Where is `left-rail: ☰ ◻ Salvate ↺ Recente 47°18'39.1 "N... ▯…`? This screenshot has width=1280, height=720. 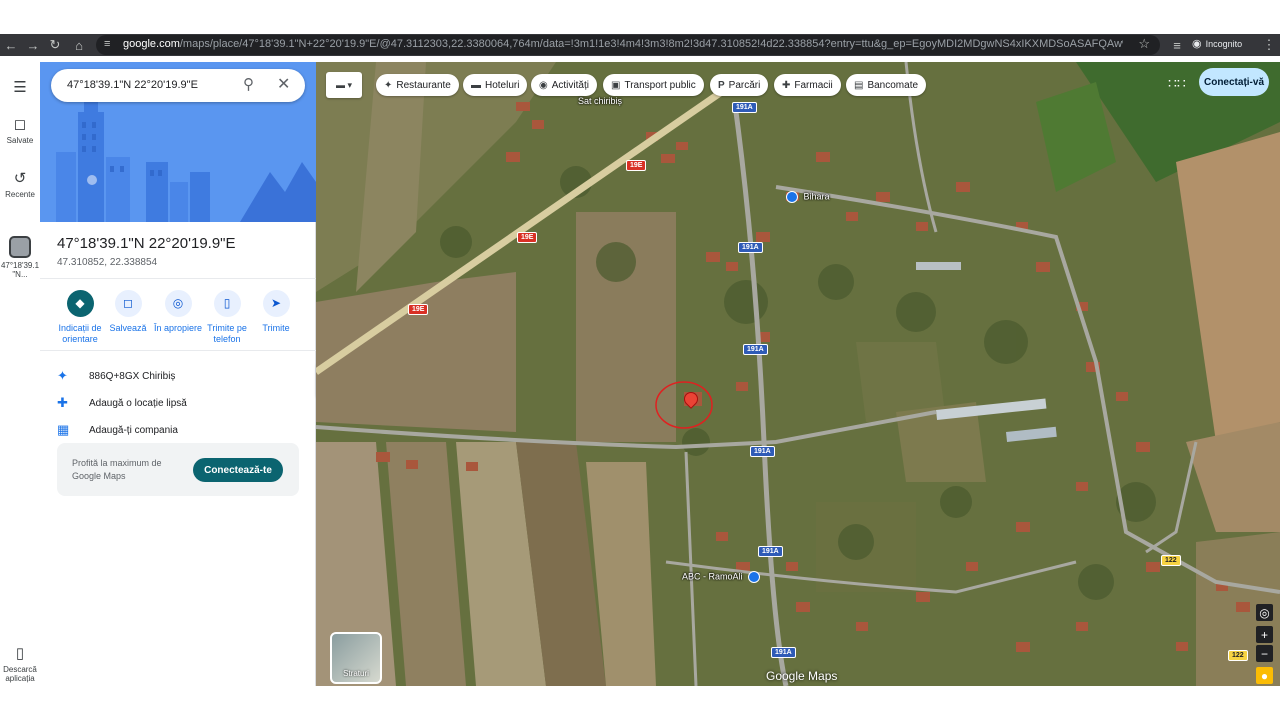 left-rail: ☰ ◻ Salvate ↺ Recente 47°18'39.1 "N... ▯… is located at coordinates (20, 374).